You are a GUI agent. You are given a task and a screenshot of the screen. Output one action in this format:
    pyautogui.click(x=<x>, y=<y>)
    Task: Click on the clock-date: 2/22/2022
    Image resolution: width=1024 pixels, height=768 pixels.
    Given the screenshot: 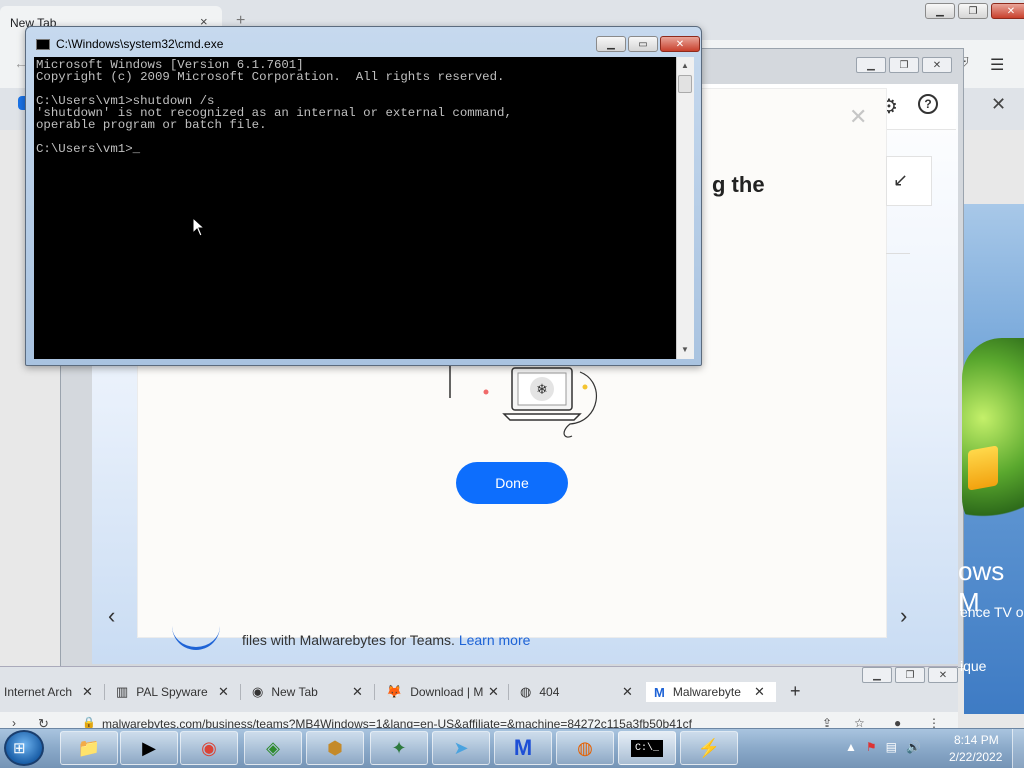 What is the action you would take?
    pyautogui.click(x=975, y=757)
    